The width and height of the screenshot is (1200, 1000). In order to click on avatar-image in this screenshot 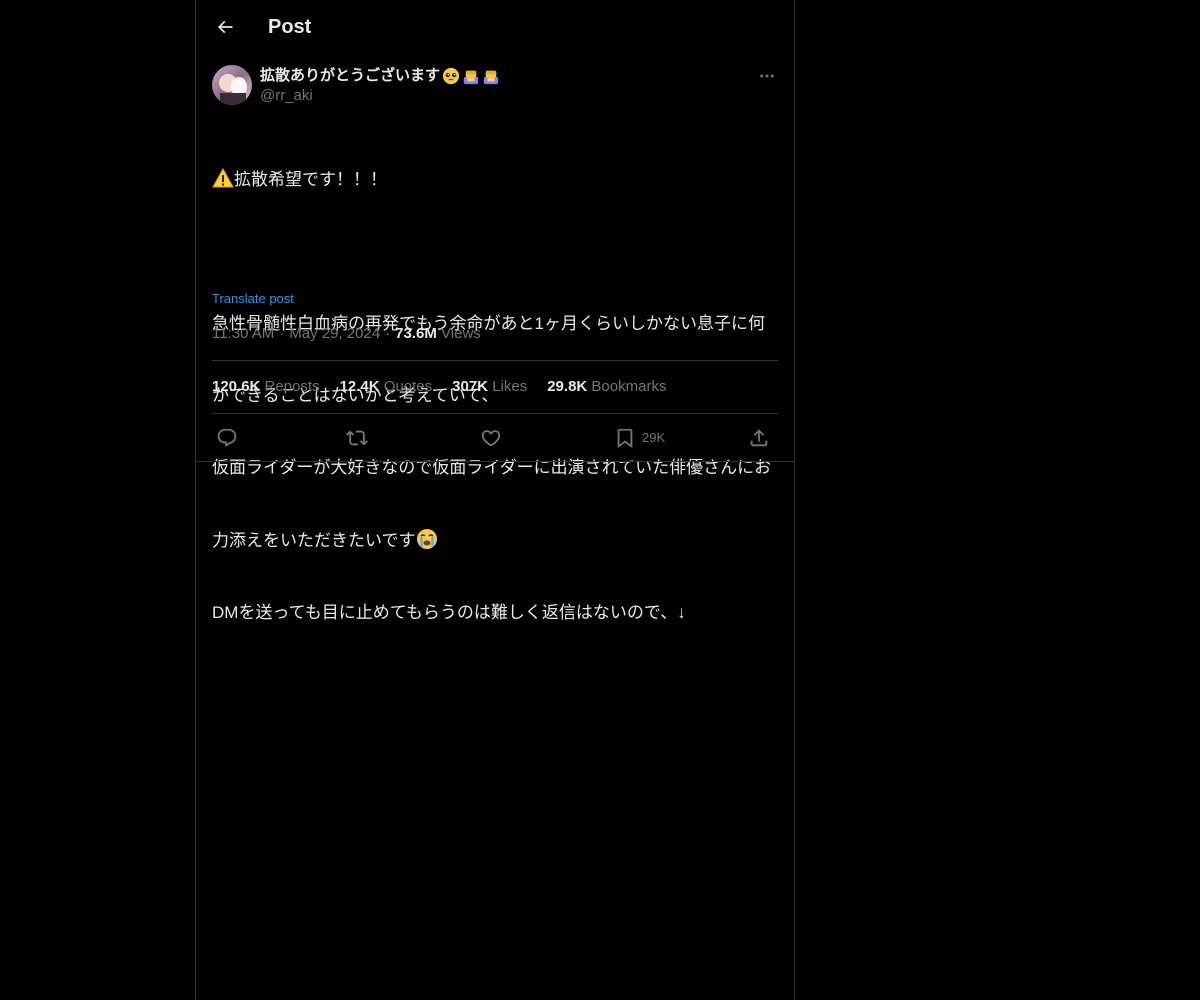, I will do `click(232, 85)`.